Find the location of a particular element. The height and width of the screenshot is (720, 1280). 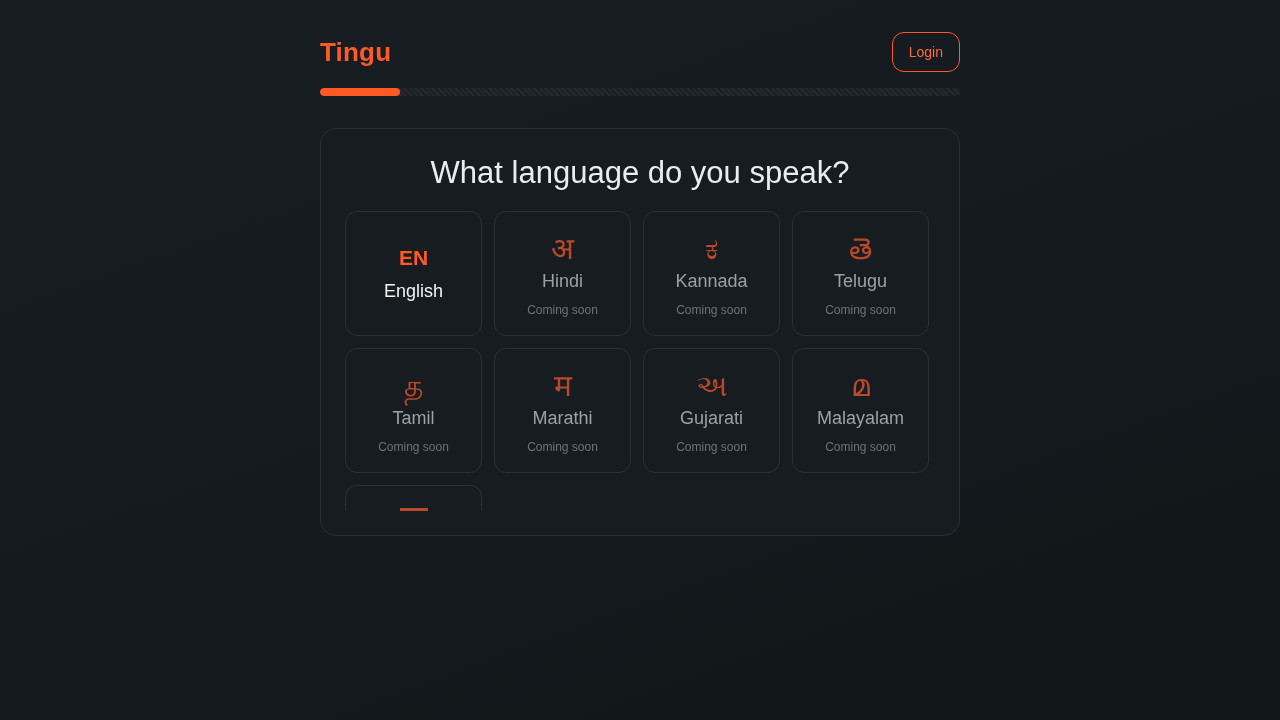

script-glyph: EN is located at coordinates (413, 257).